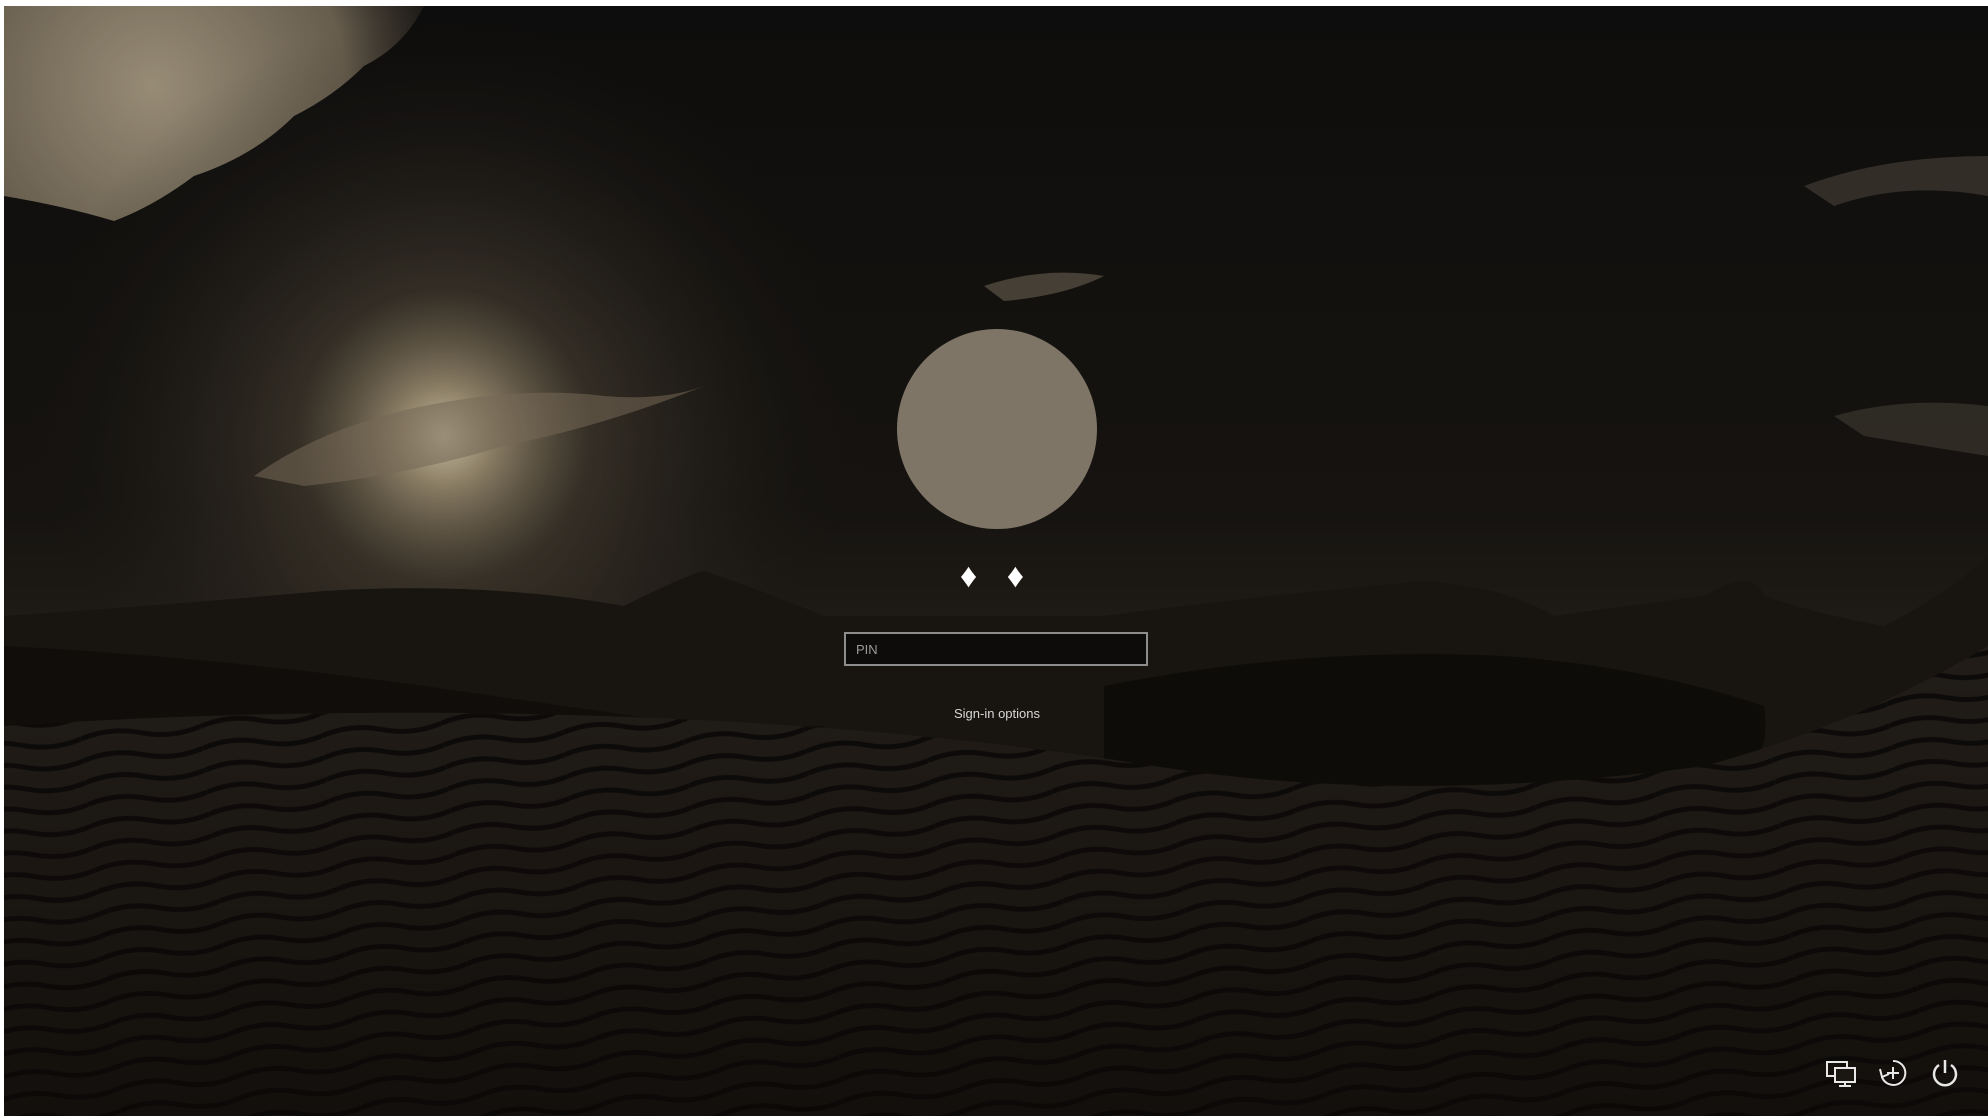 This screenshot has height=1120, width=1988. I want to click on sign-in-options-link: Sign-in options, so click(997, 713).